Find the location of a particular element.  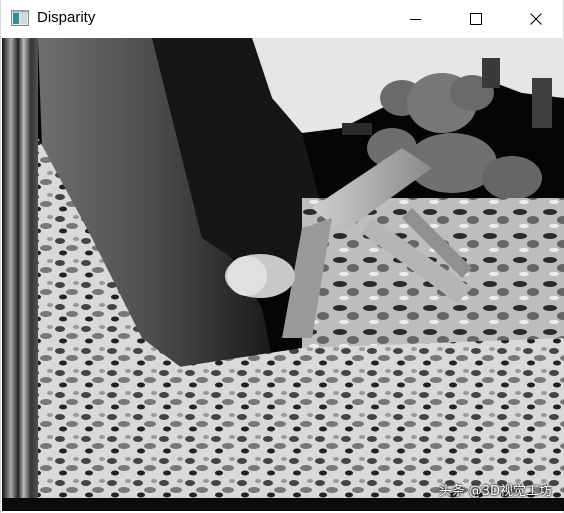

maximize-icon is located at coordinates (476, 19).